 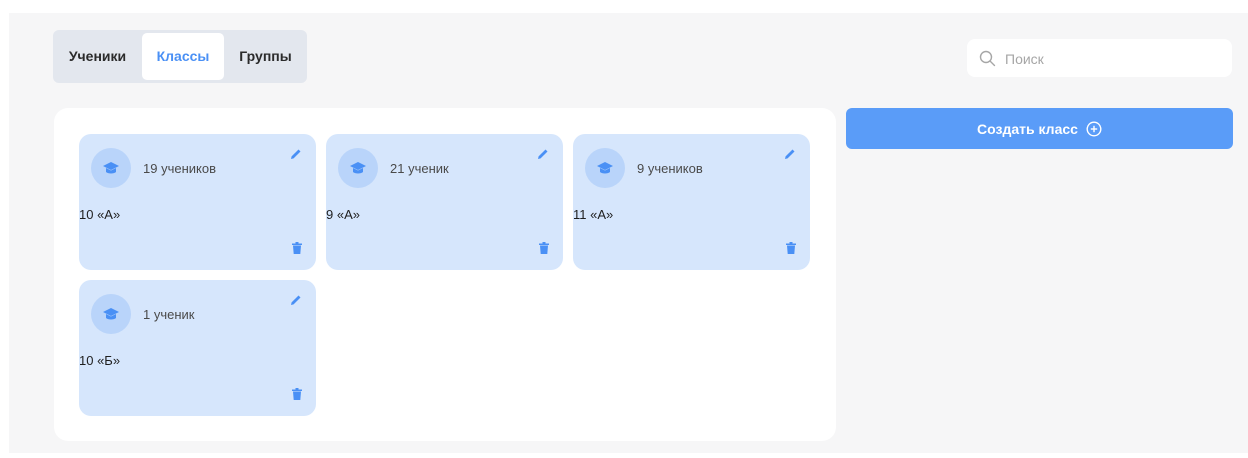 I want to click on tab-groups: Группы, so click(x=265, y=56).